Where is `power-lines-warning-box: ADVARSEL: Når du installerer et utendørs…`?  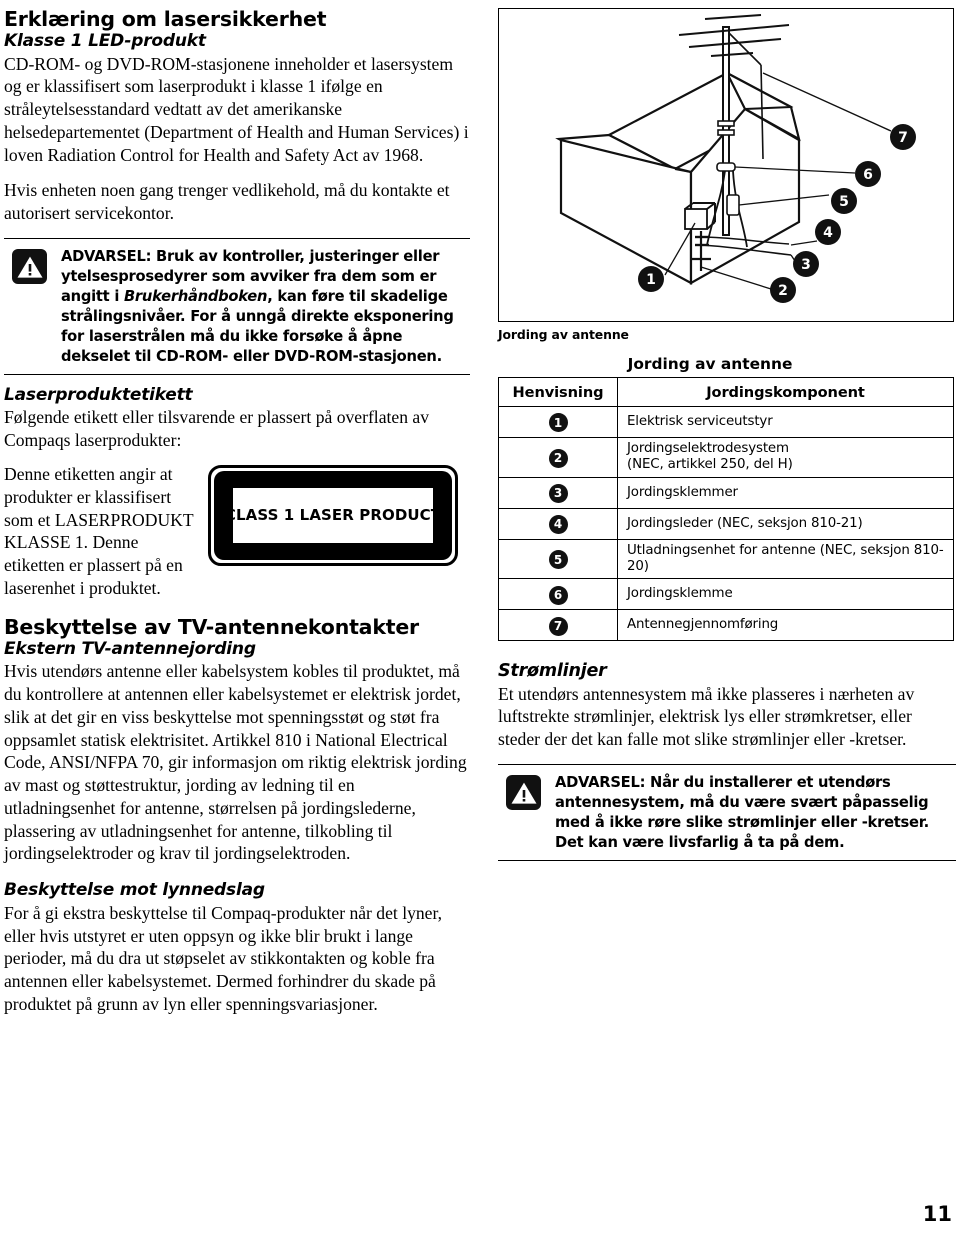
power-lines-warning-box: ADVARSEL: Når du installerer et utendørs… is located at coordinates (727, 812).